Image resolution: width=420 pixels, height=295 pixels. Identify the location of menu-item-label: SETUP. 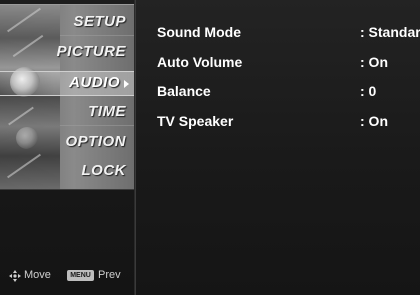
(99, 21).